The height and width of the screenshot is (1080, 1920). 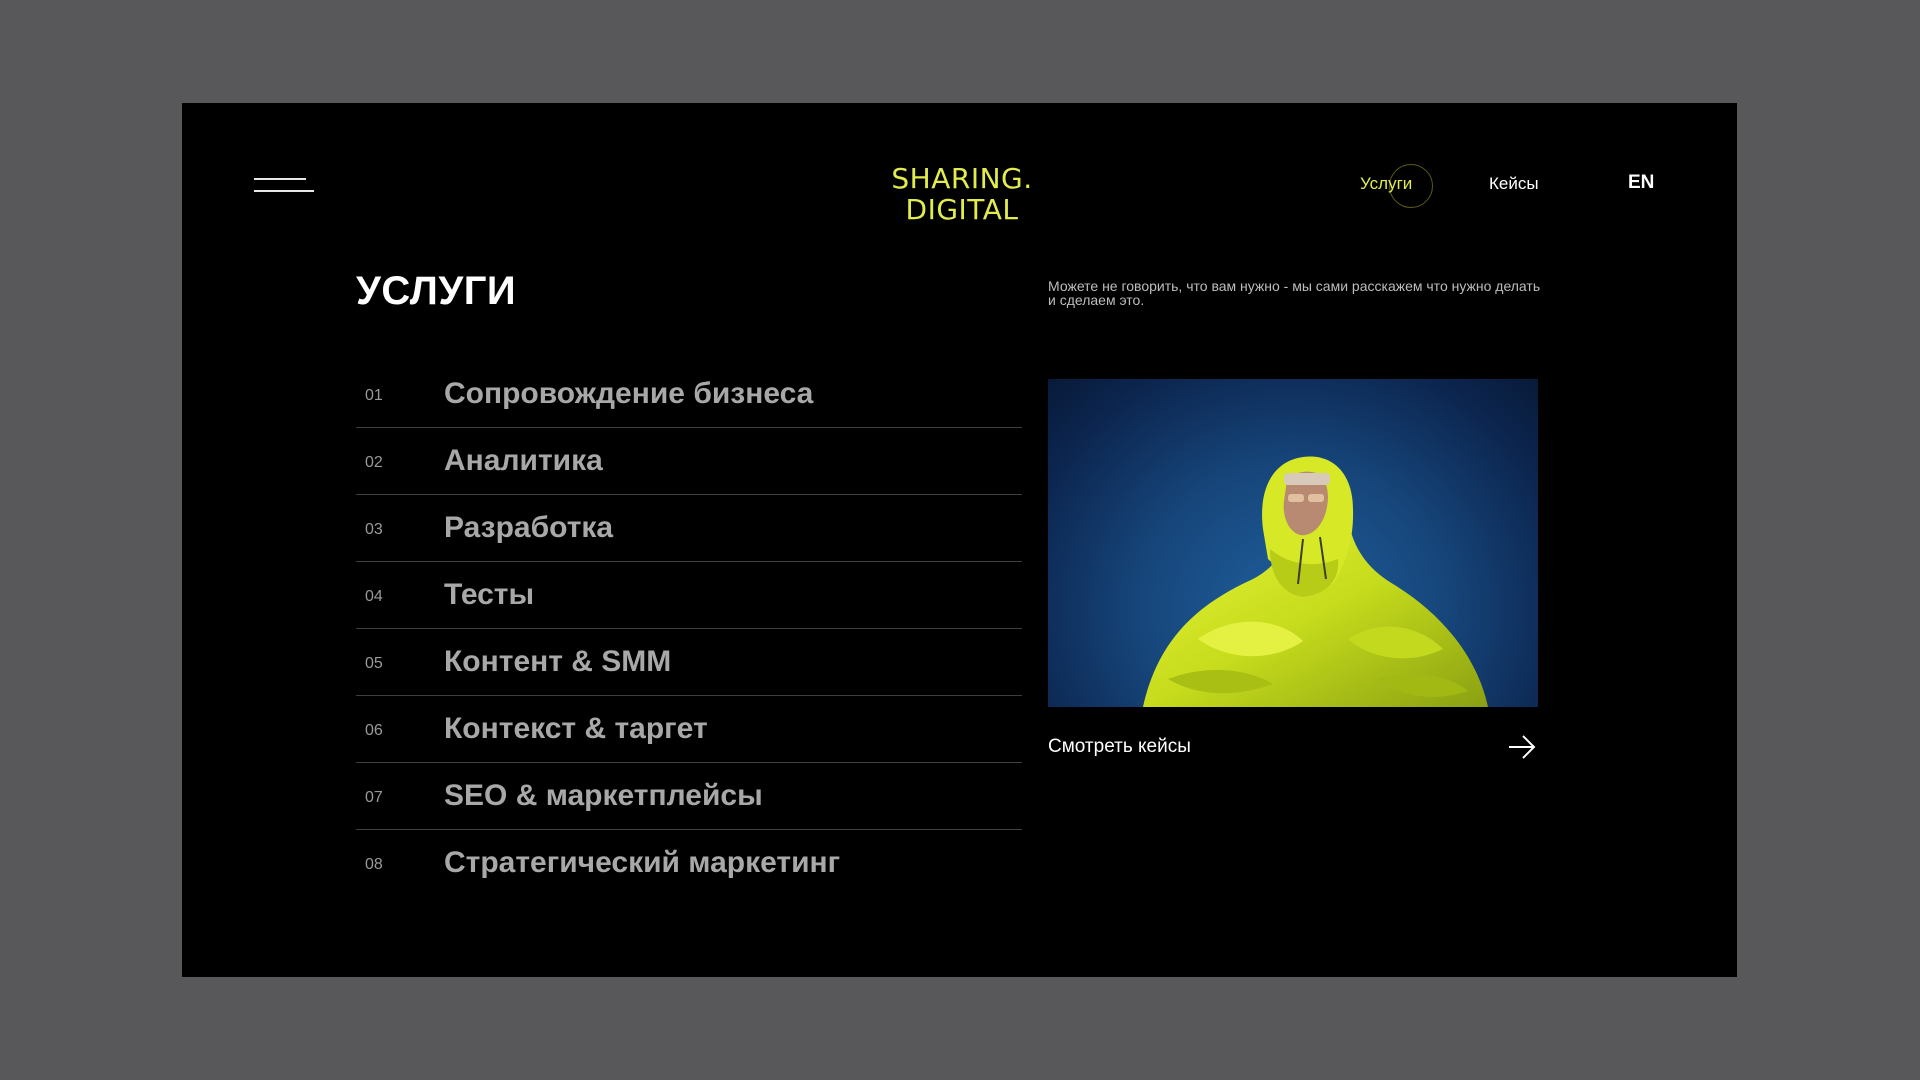 I want to click on service-item: 06 Контекст & таргет, so click(x=689, y=729).